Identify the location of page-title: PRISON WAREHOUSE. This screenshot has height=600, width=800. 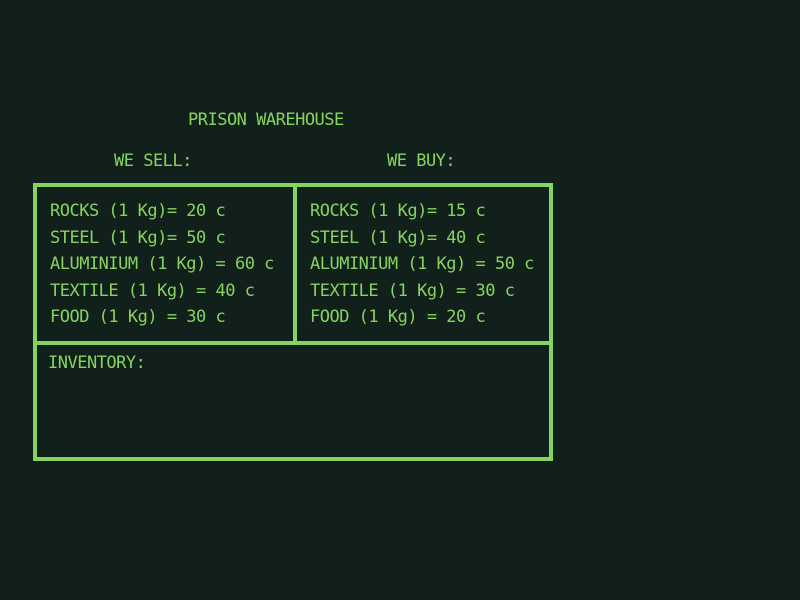
(266, 120).